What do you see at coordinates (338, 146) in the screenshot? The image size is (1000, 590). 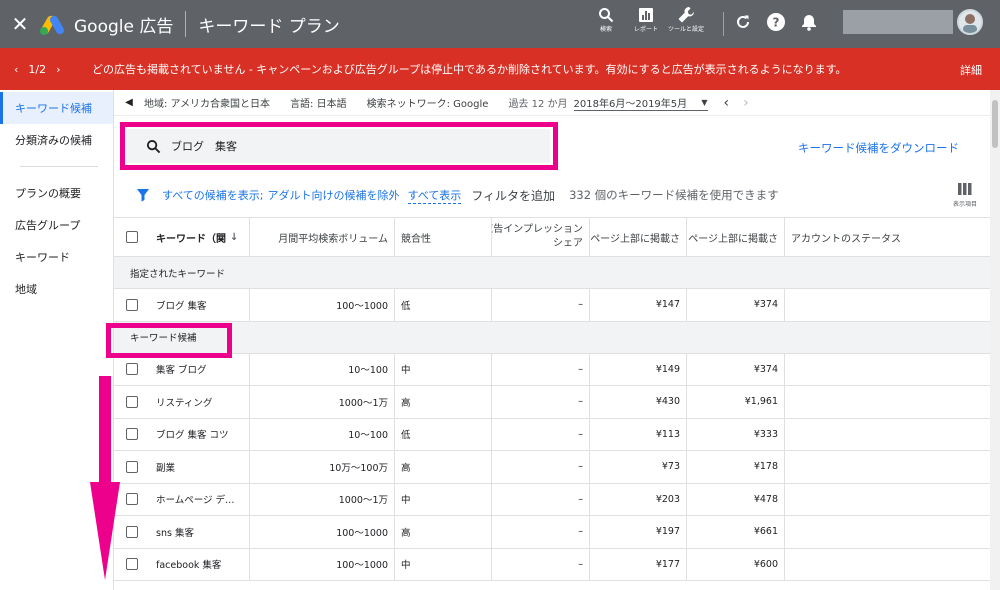 I see `keyword-search-box: ブログ 集客` at bounding box center [338, 146].